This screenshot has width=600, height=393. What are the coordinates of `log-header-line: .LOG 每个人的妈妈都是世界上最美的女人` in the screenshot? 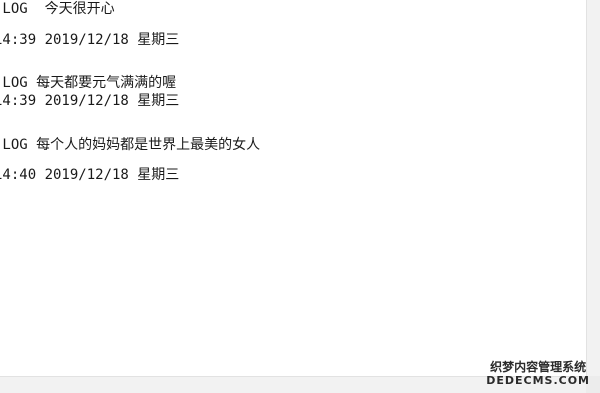 It's located at (130, 145).